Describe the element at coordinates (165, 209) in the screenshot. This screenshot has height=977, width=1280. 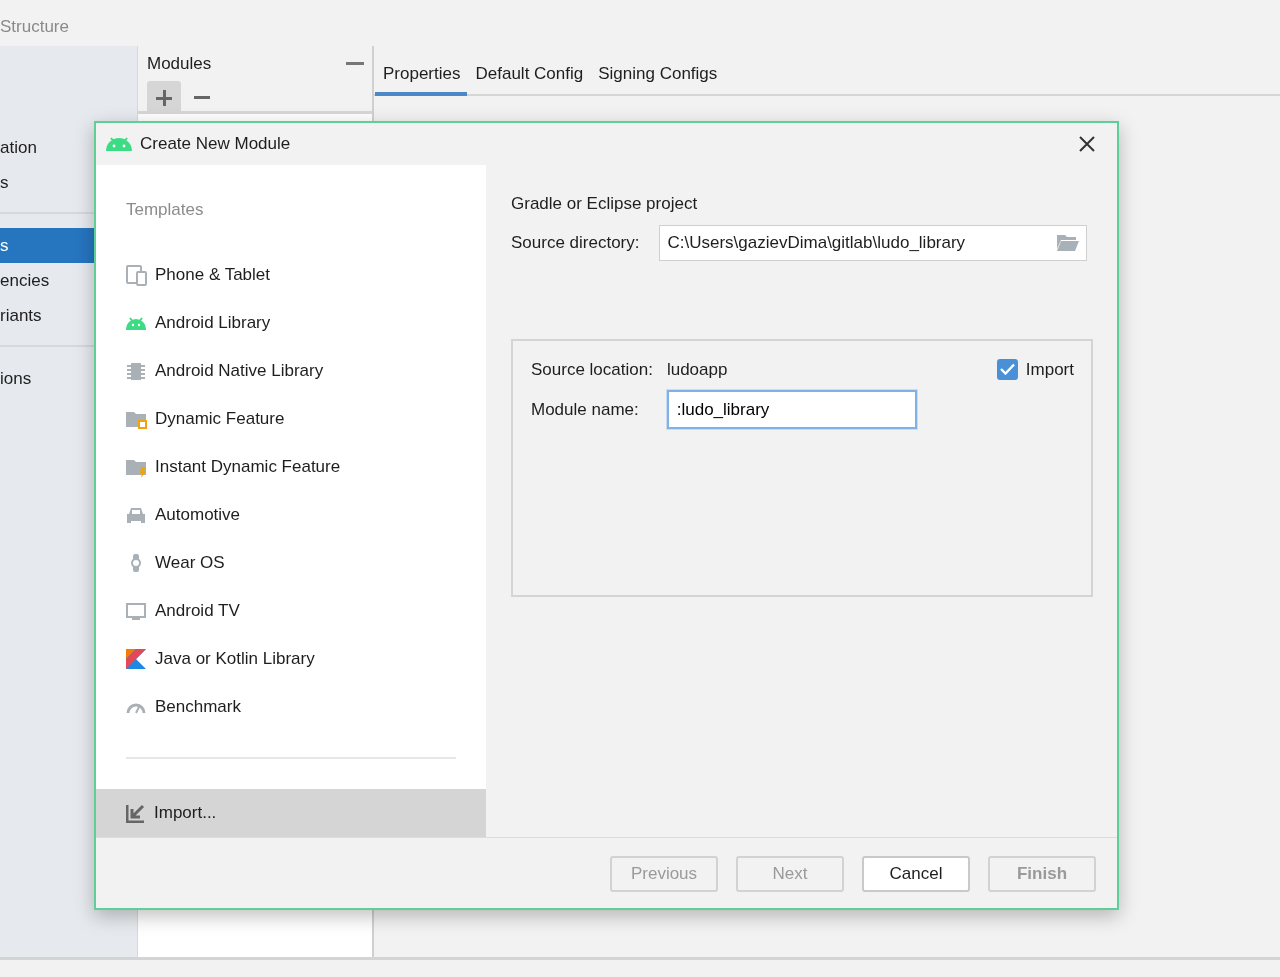
I see `section-heading: Templates` at that location.